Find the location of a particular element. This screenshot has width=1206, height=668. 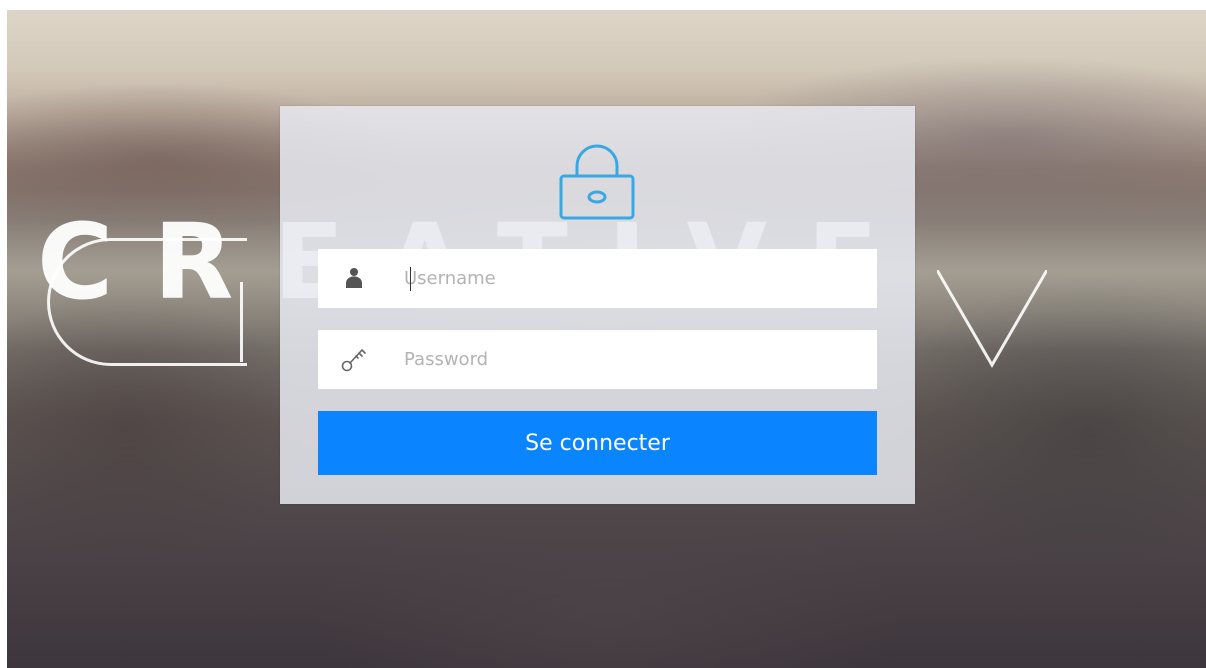

key-icon is located at coordinates (353, 360).